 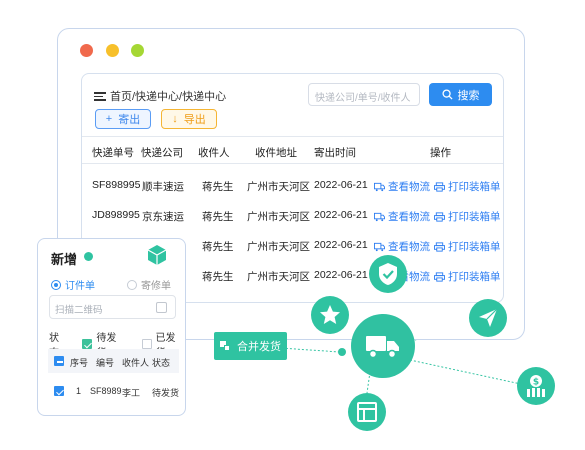 What do you see at coordinates (488, 318) in the screenshot?
I see `paper-plane-icon` at bounding box center [488, 318].